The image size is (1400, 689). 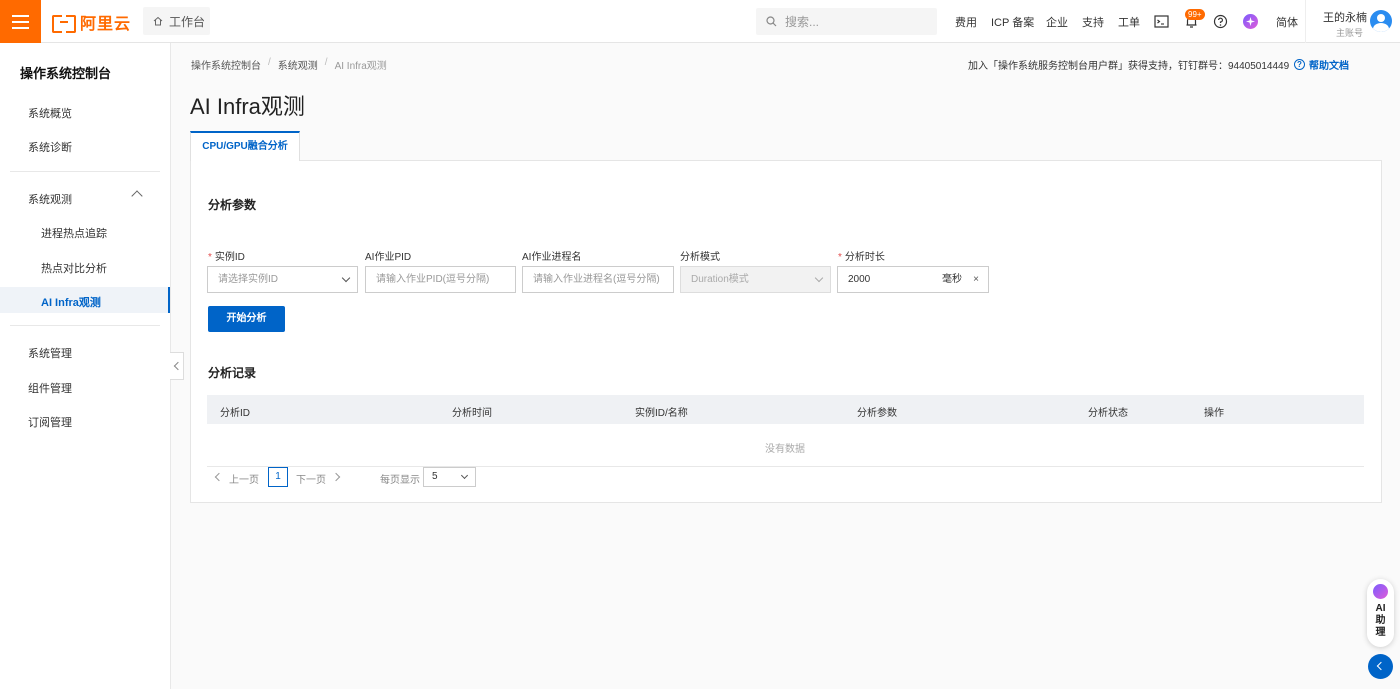 What do you see at coordinates (785, 409) in the screenshot?
I see `table-header` at bounding box center [785, 409].